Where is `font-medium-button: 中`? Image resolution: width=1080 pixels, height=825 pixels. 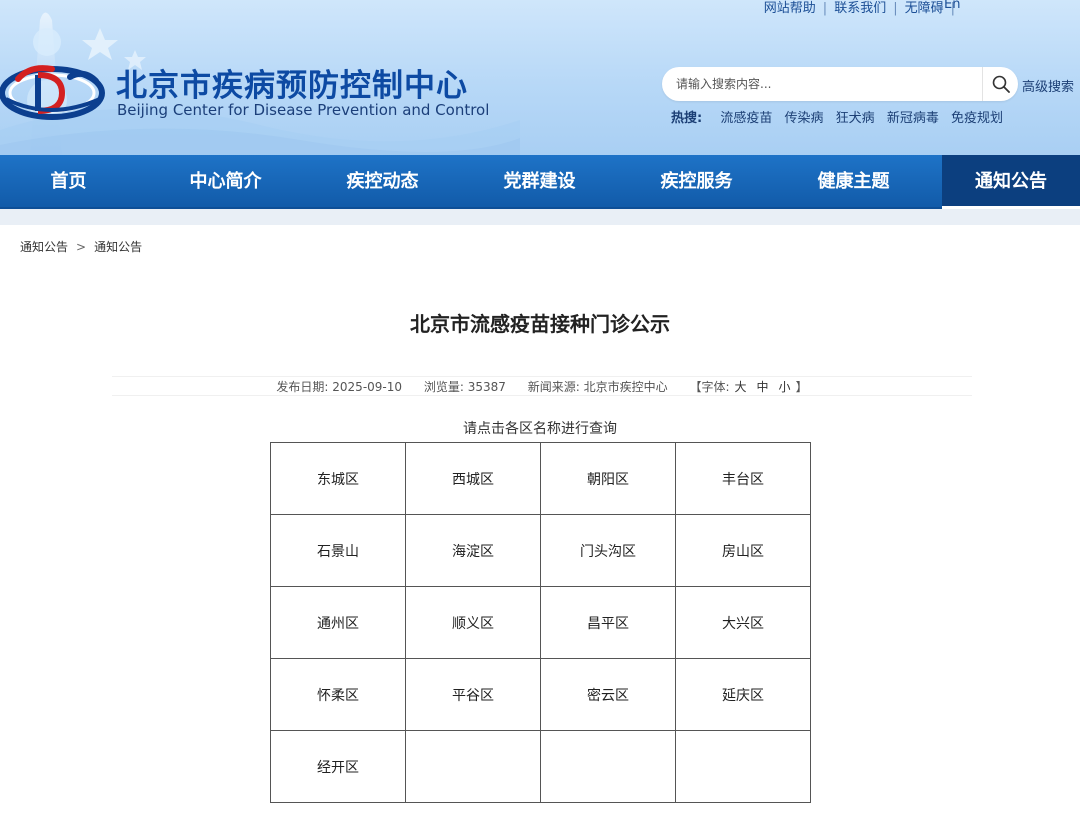 font-medium-button: 中 is located at coordinates (763, 387).